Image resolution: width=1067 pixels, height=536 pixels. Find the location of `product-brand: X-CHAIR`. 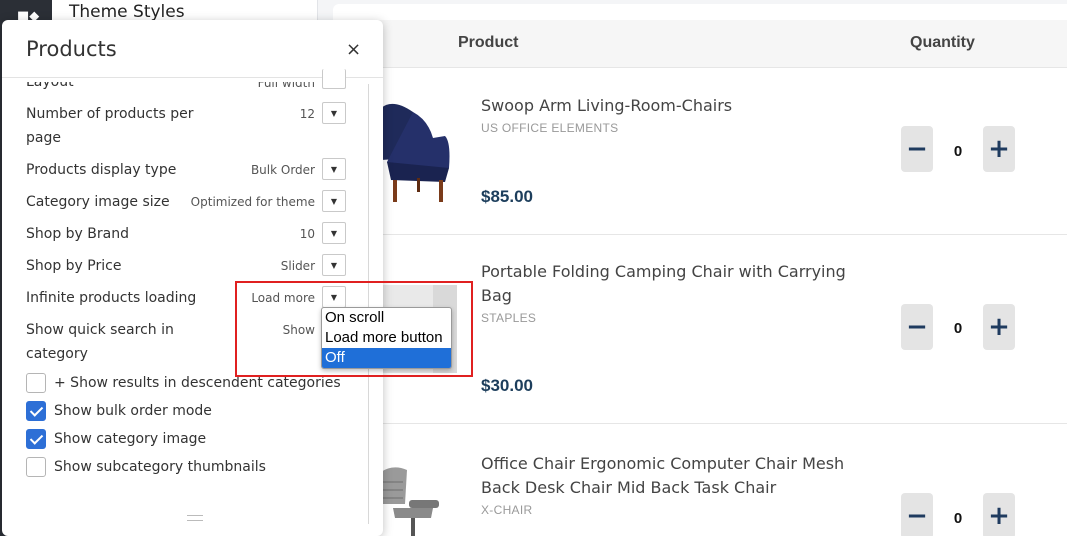

product-brand: X-CHAIR is located at coordinates (507, 510).